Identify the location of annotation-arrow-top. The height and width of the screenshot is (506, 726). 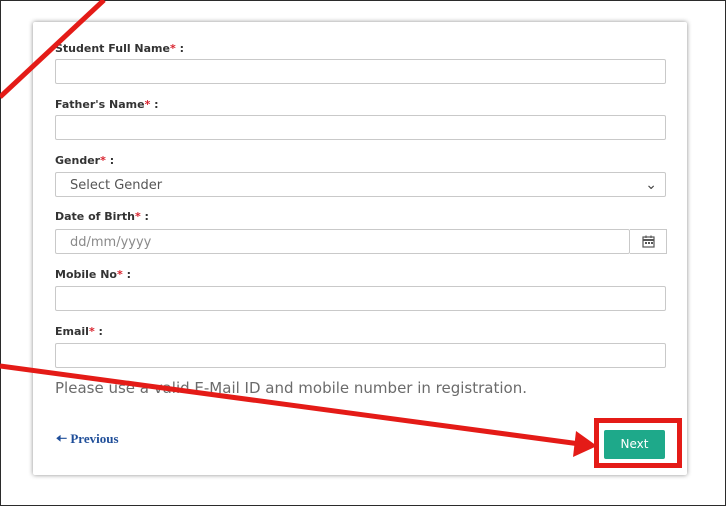
(53, 49).